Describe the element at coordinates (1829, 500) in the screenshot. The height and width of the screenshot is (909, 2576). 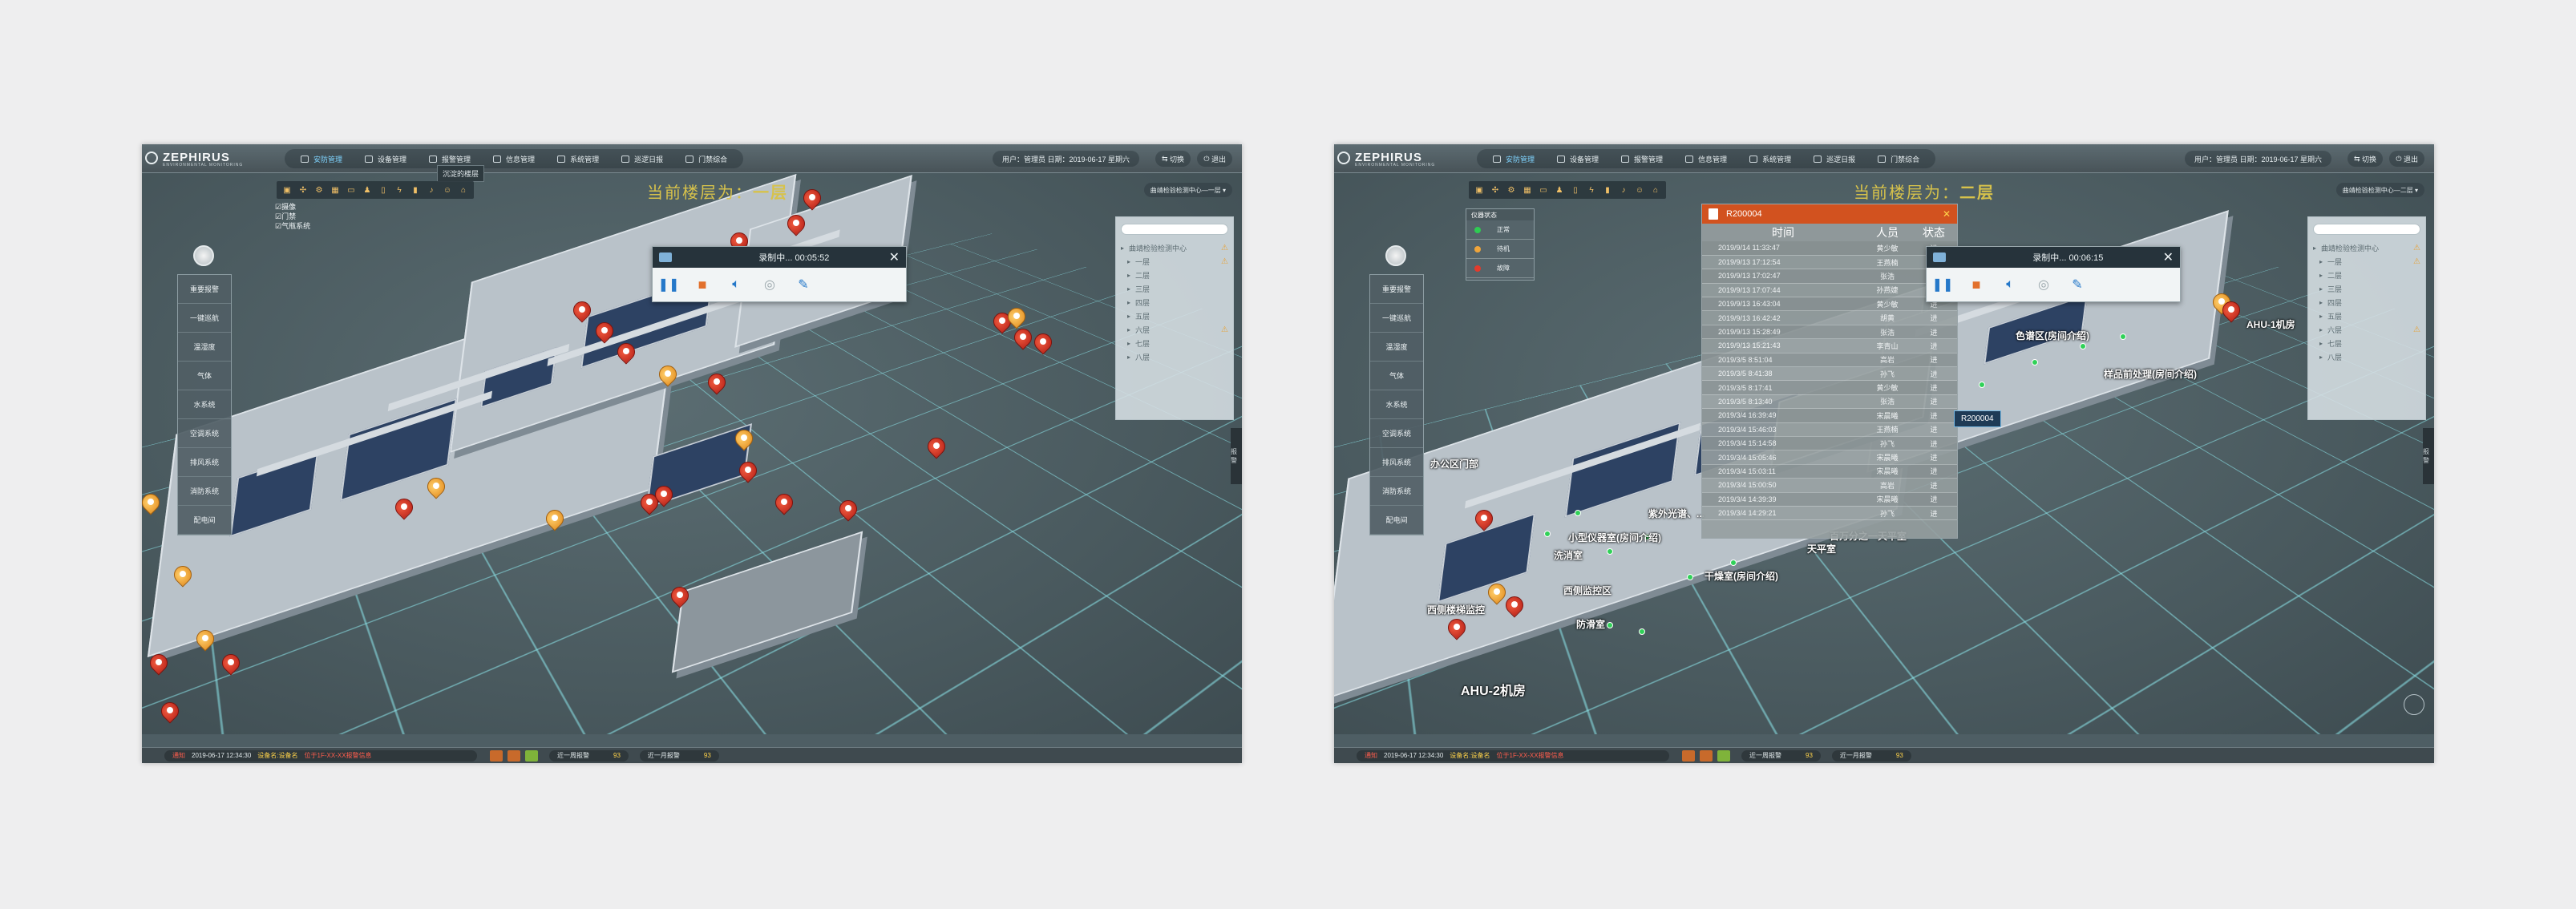
I see `table-row: 2019/3/4 14:39:39 宋晨曦进` at that location.